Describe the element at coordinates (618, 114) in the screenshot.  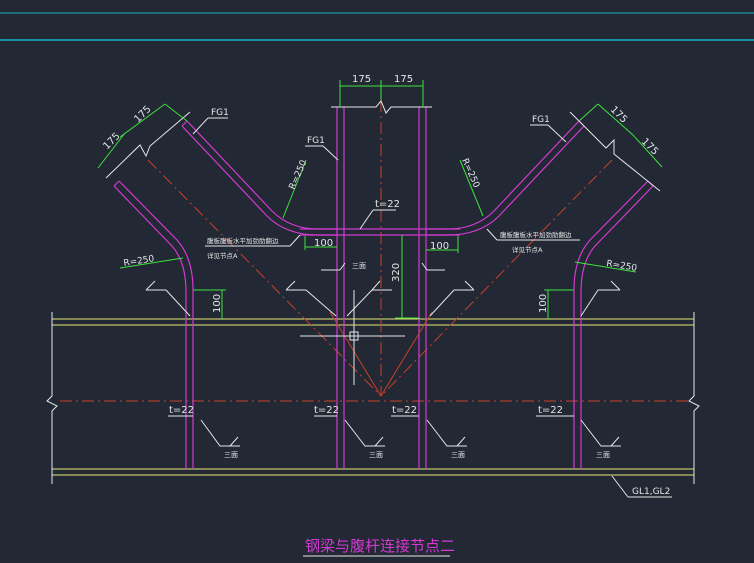
I see `dim-label-right-a: 175` at that location.